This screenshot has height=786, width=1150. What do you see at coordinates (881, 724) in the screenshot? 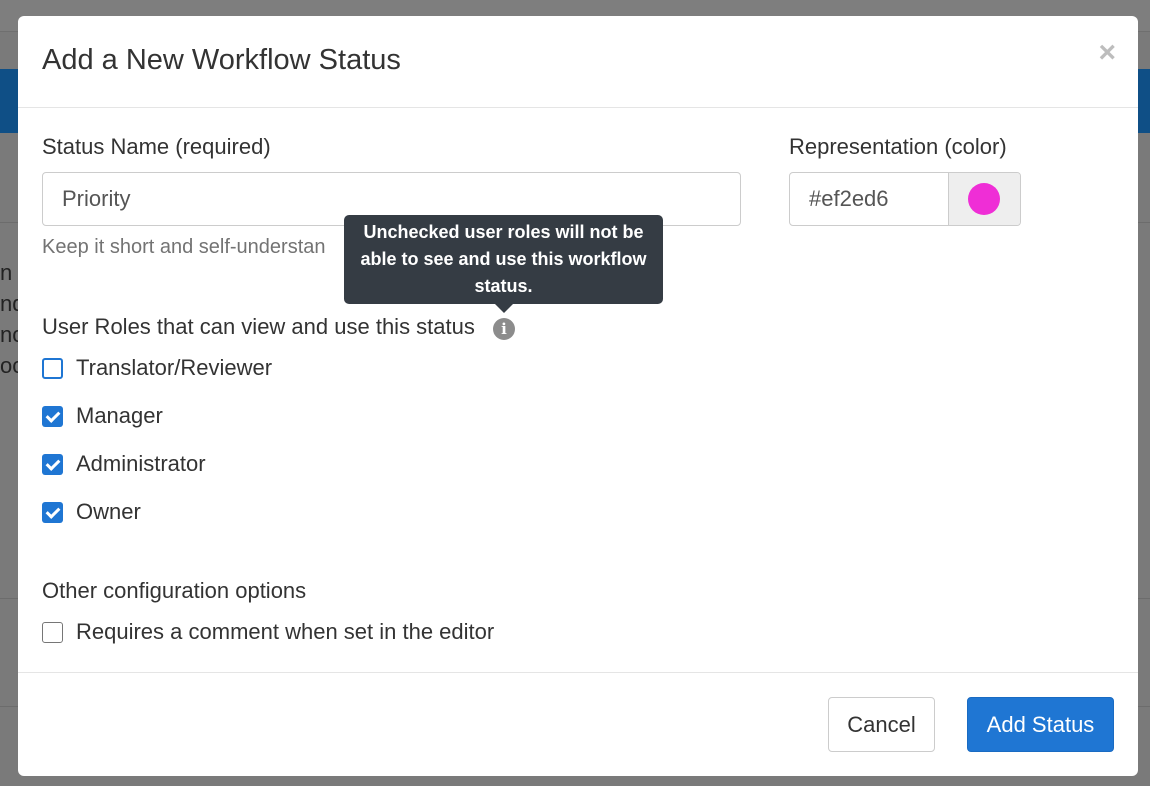
I see `cancel-button: Cancel` at bounding box center [881, 724].